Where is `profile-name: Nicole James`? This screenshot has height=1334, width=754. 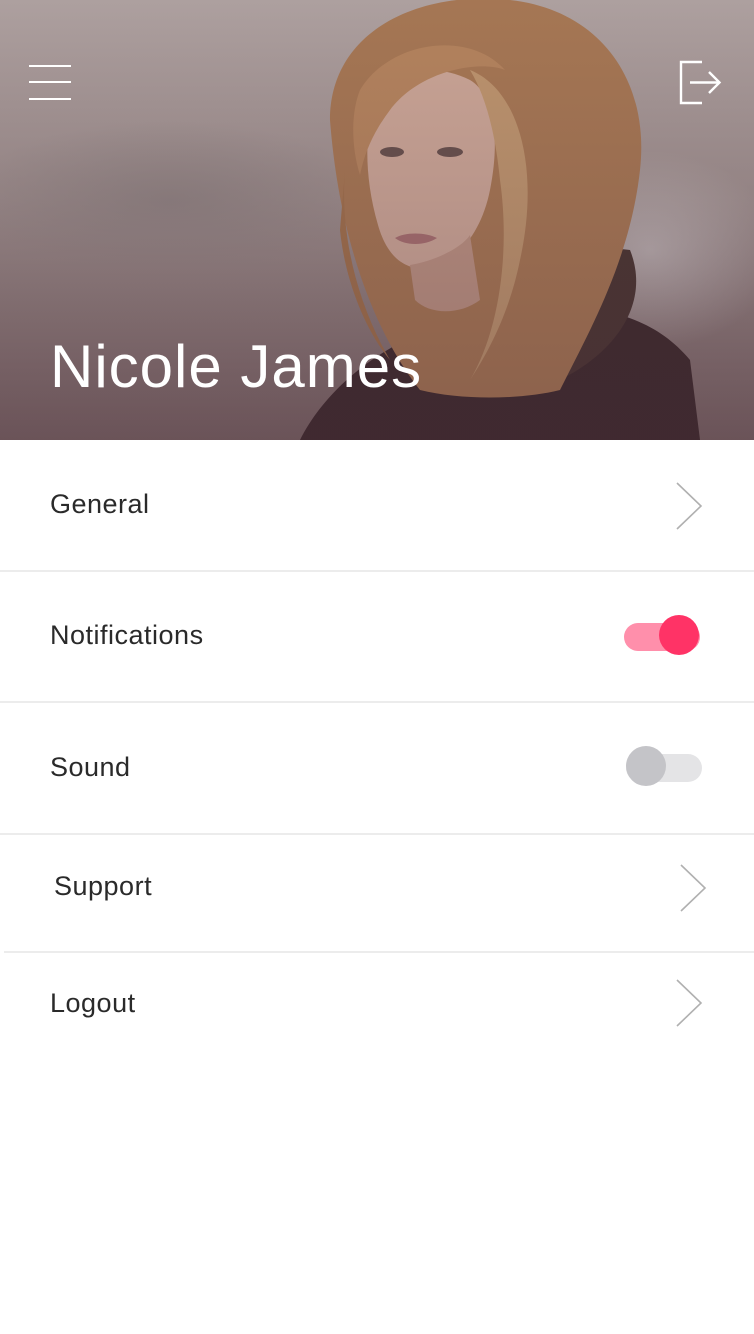
profile-name: Nicole James is located at coordinates (236, 366).